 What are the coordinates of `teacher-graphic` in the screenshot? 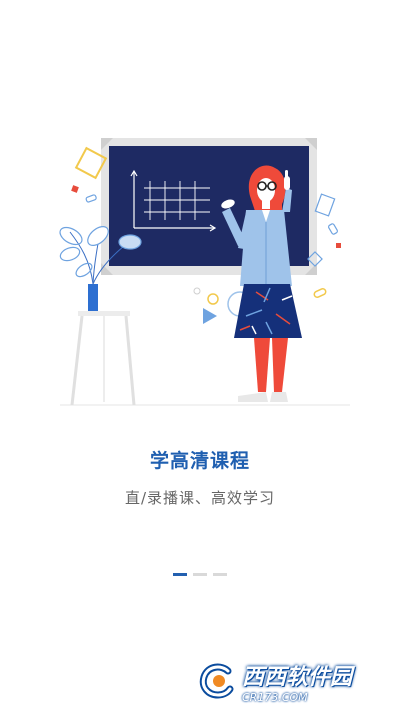 It's located at (261, 283).